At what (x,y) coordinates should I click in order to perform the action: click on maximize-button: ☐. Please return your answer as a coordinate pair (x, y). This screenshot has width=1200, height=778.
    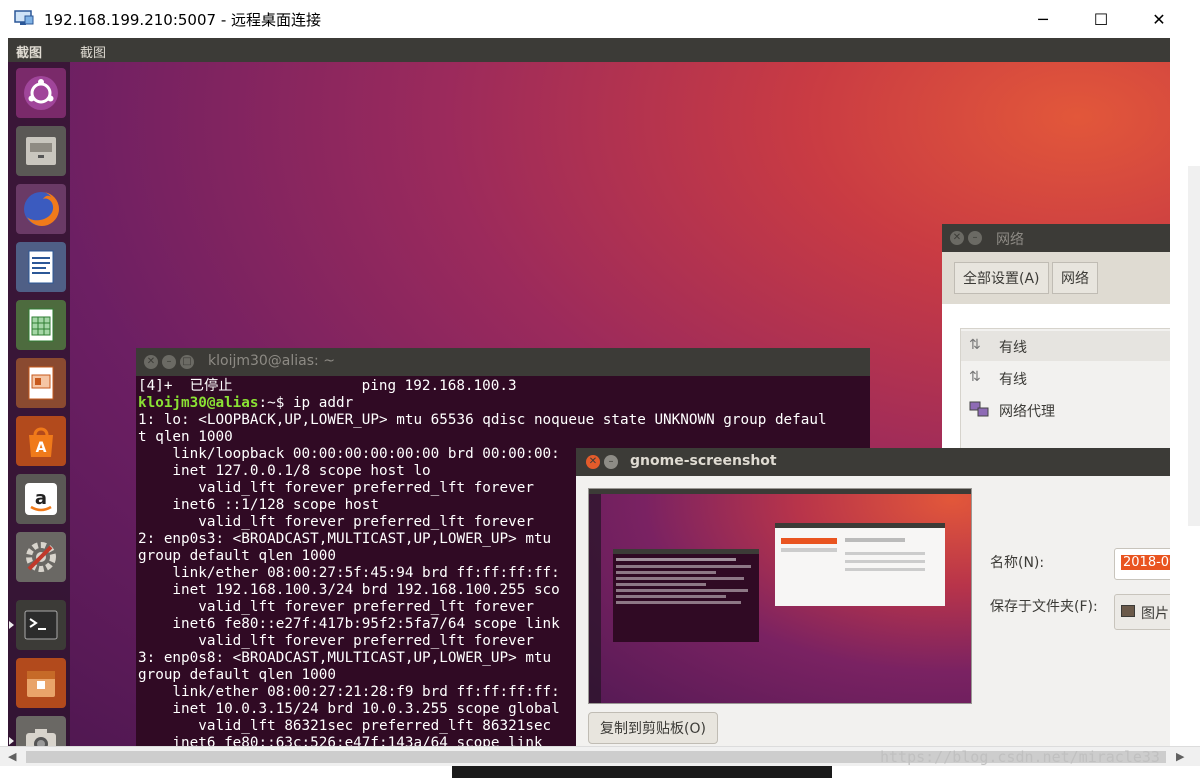
    Looking at the image, I should click on (1101, 19).